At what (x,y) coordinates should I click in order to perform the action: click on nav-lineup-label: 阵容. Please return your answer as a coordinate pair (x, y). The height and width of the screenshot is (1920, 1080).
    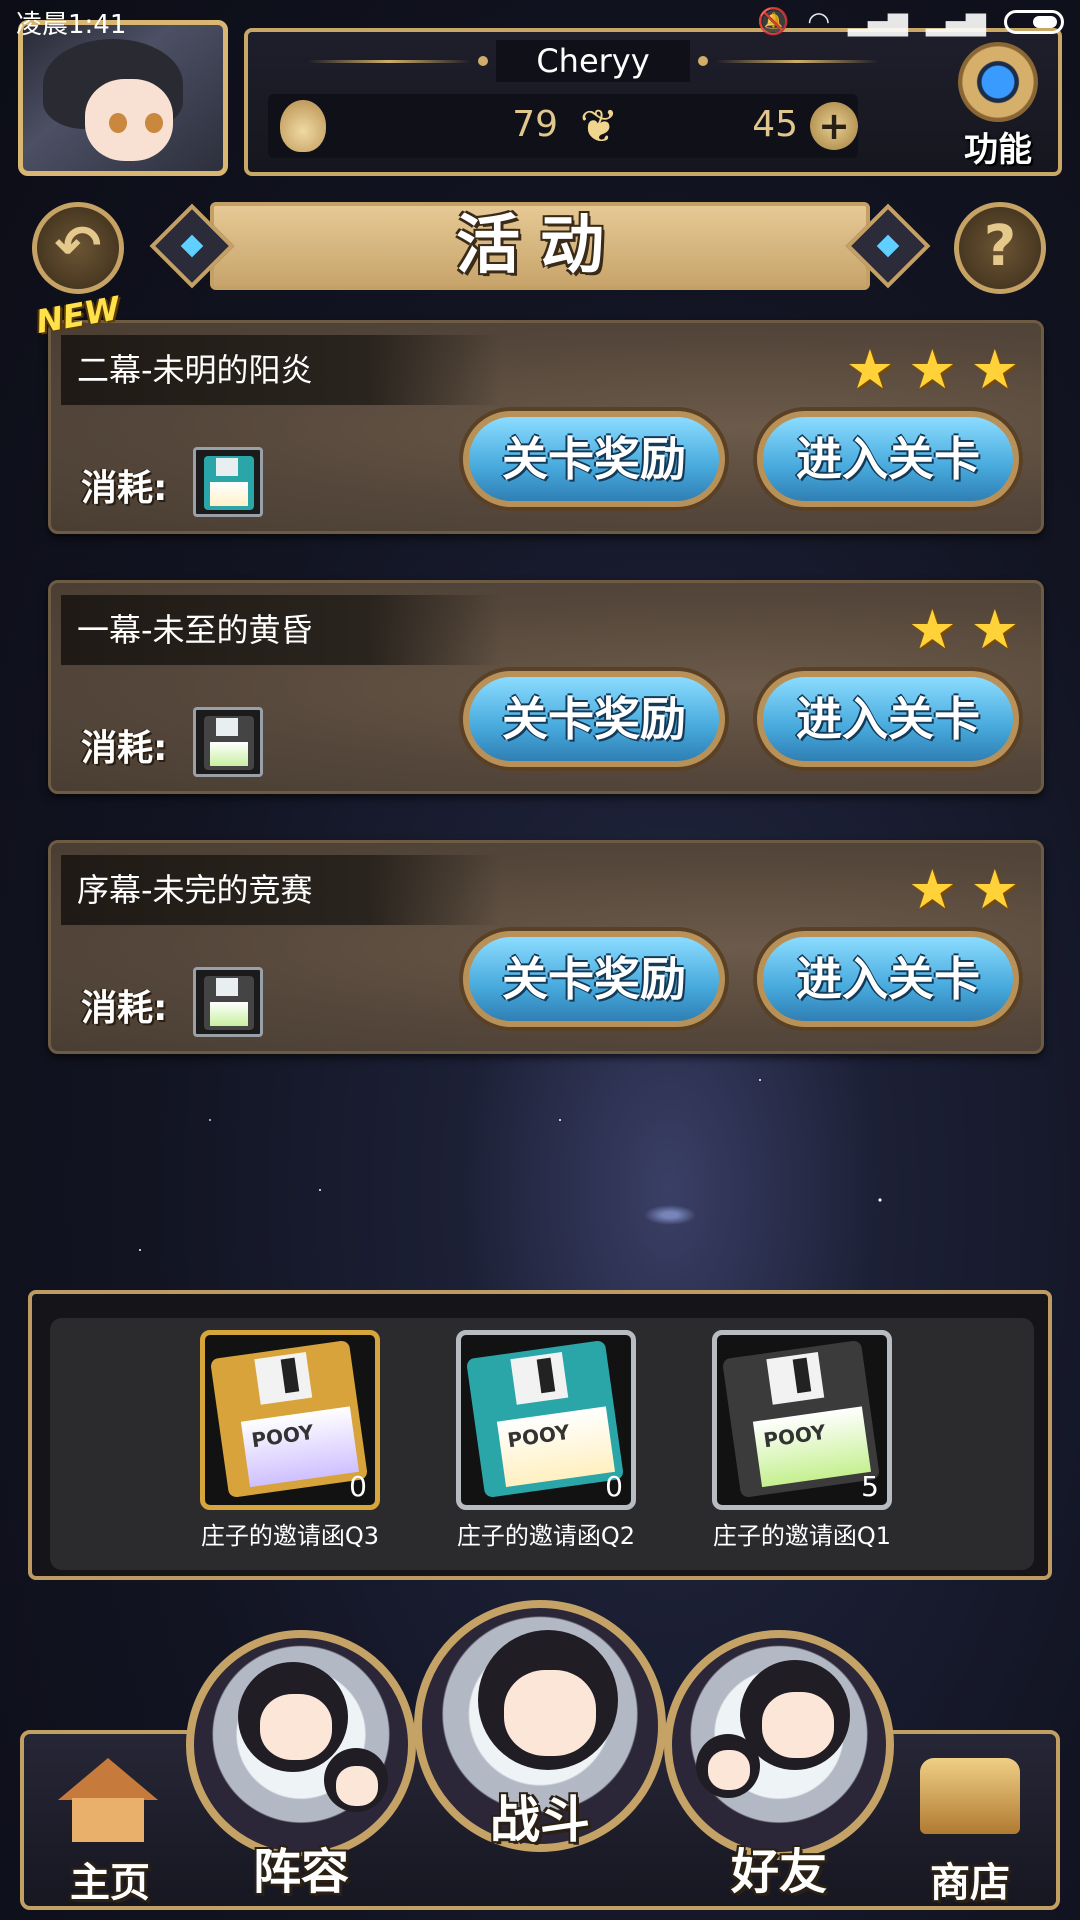
    Looking at the image, I should click on (300, 1872).